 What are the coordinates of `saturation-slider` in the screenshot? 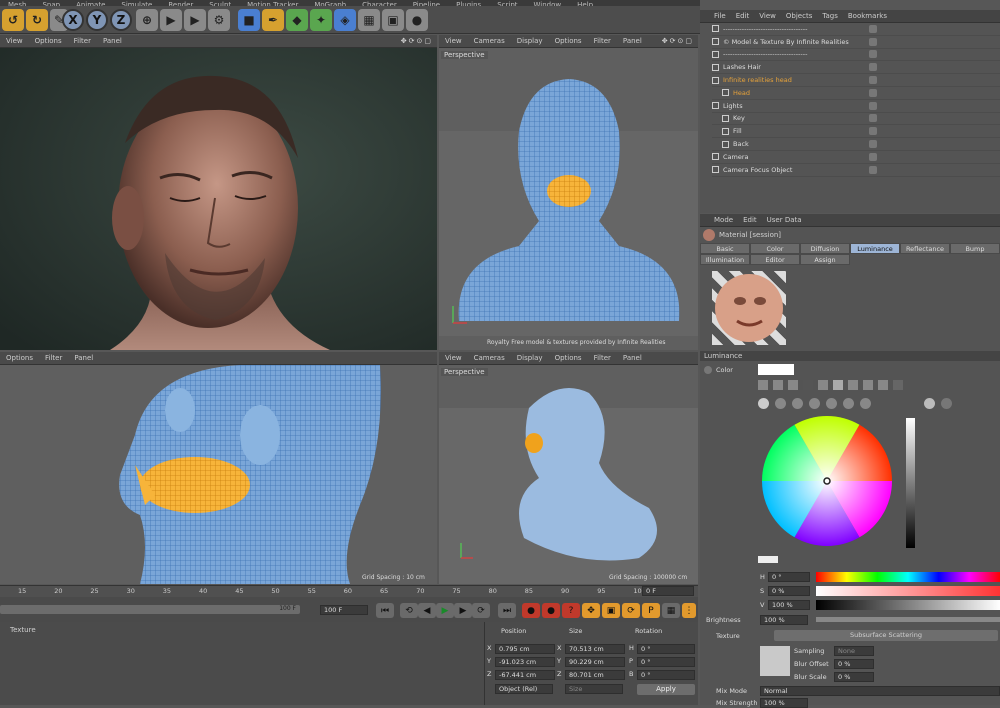 It's located at (908, 591).